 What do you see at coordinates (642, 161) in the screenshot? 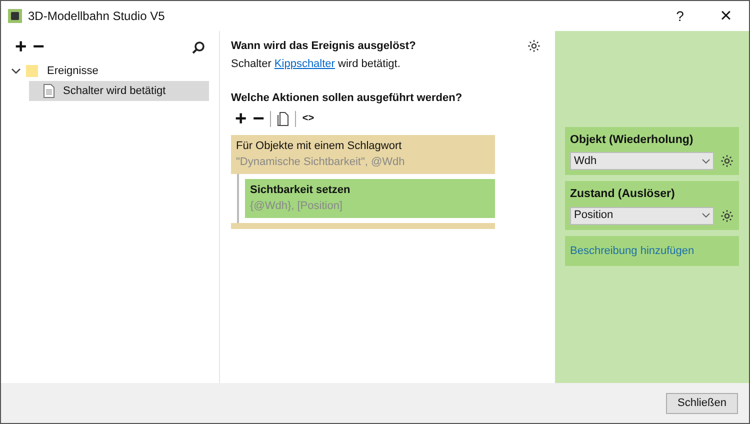
I see `dropdown: Wdh` at bounding box center [642, 161].